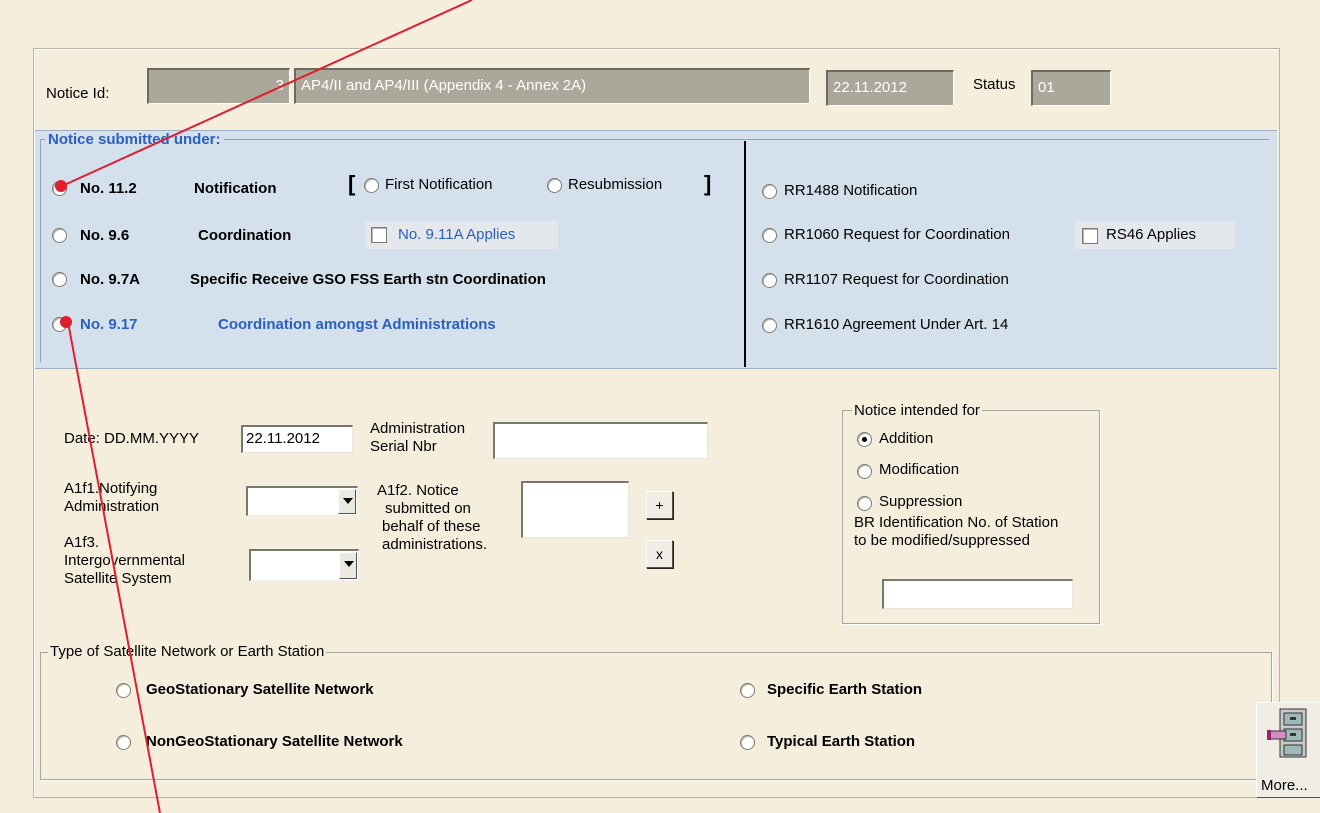 This screenshot has width=1320, height=813. Describe the element at coordinates (435, 544) in the screenshot. I see `a1f2-label-4: administrations.` at that location.